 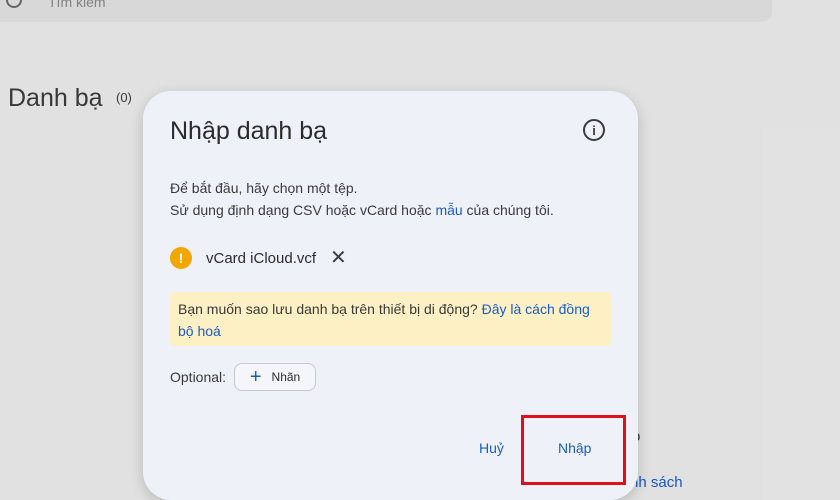 What do you see at coordinates (198, 377) in the screenshot?
I see `optional-label: Optional:` at bounding box center [198, 377].